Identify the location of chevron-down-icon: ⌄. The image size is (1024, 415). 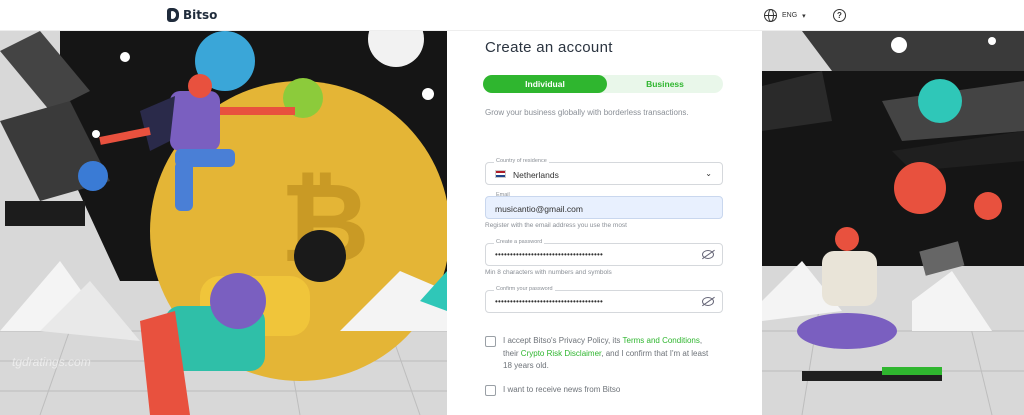
(708, 173).